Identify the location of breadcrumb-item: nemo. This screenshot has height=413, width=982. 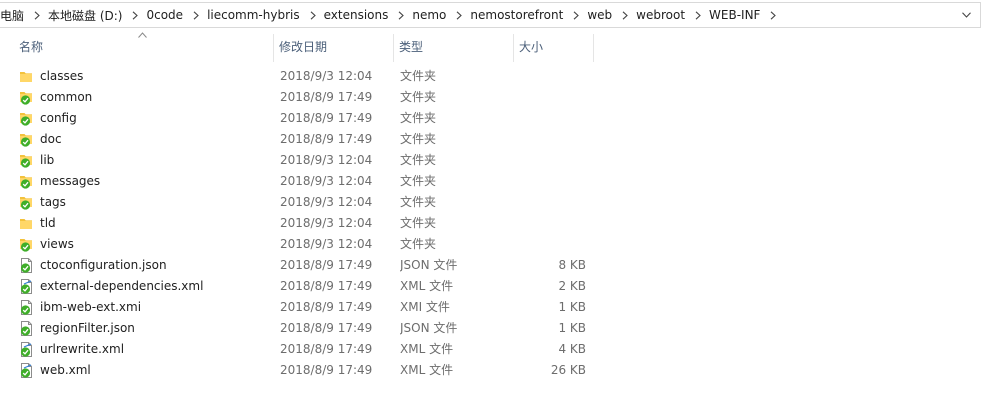
(436, 15).